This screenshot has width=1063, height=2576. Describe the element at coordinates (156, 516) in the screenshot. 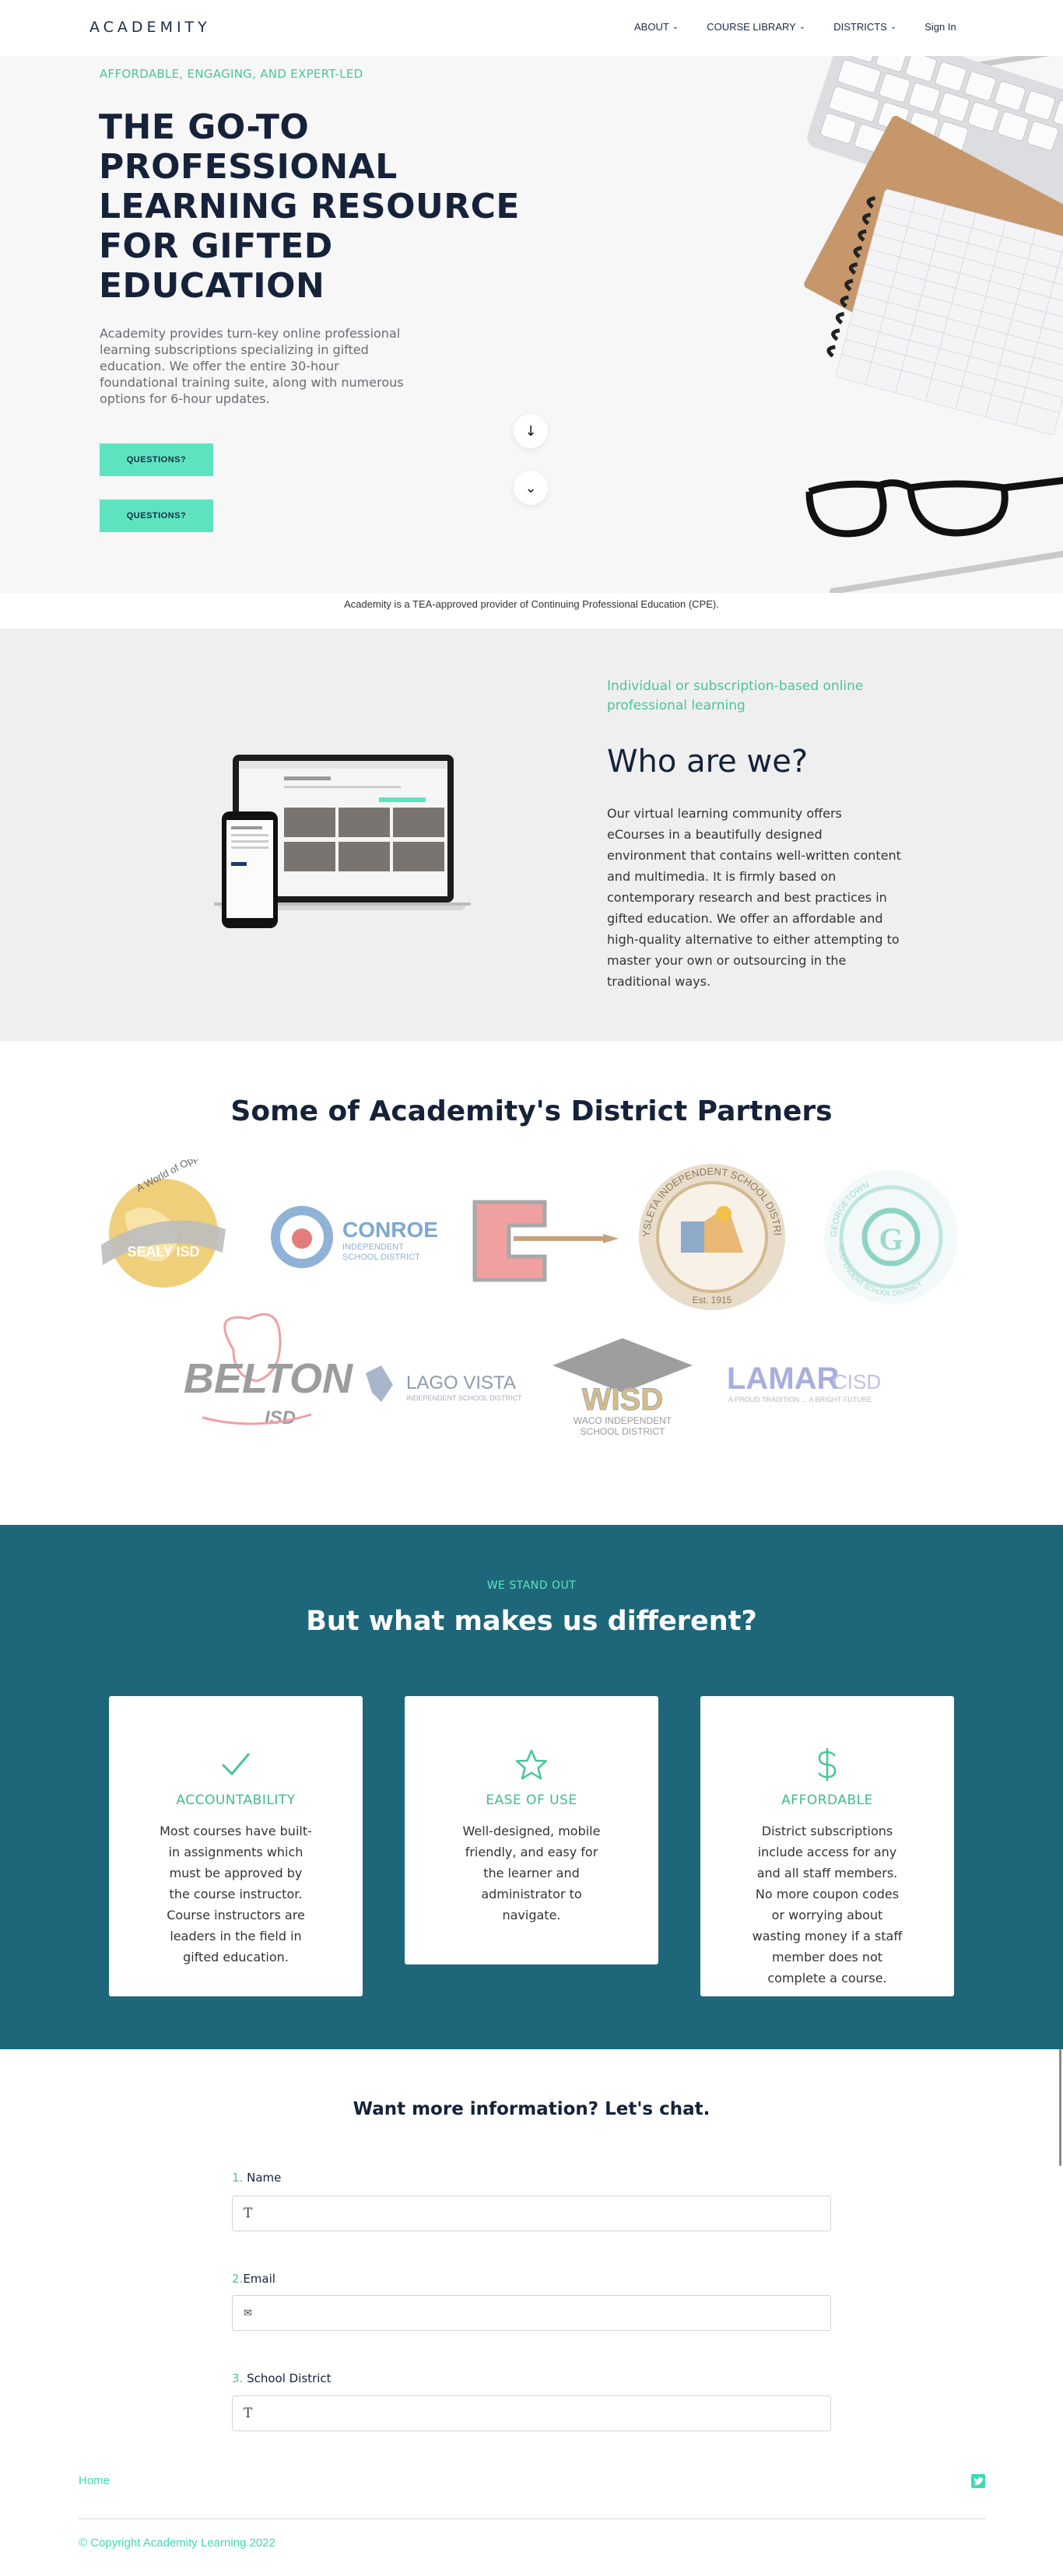

I see `questions-button-secondary: QUESTIONS?` at that location.